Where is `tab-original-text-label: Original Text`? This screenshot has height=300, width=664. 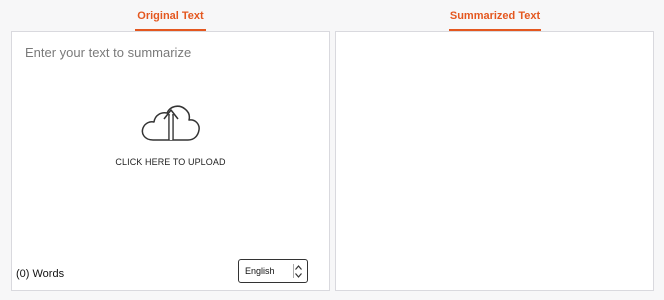
tab-original-text-label: Original Text is located at coordinates (170, 15).